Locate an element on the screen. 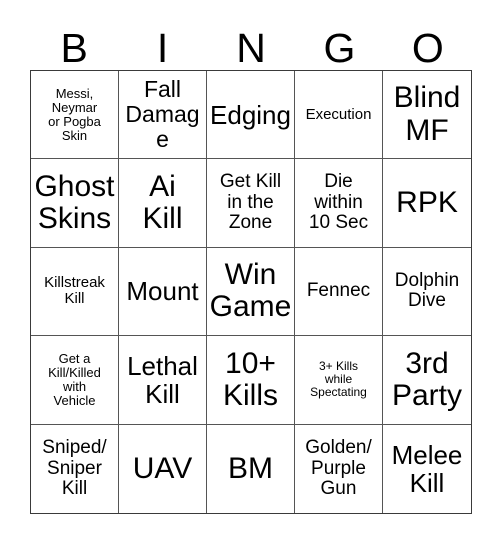 This screenshot has height=544, width=500. bingo-cell: 3+ Kills while Spectating is located at coordinates (339, 380).